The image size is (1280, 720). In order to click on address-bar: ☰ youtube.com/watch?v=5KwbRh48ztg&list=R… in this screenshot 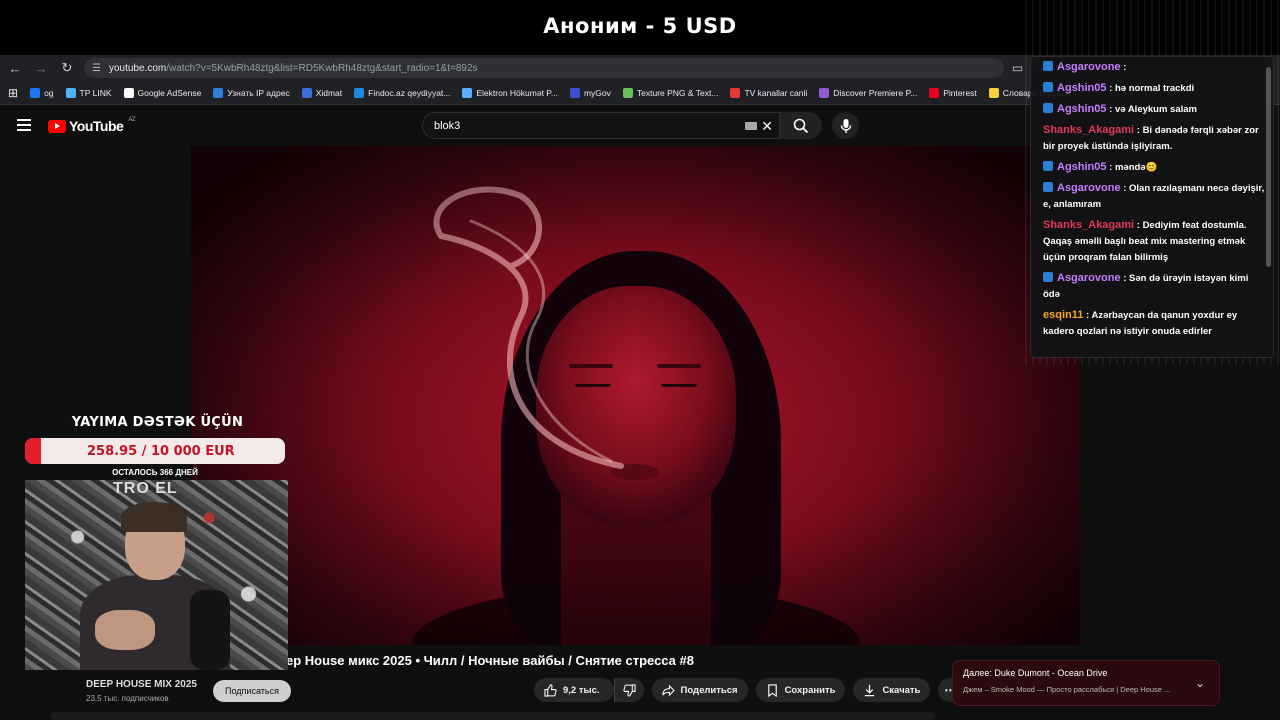, I will do `click(544, 68)`.